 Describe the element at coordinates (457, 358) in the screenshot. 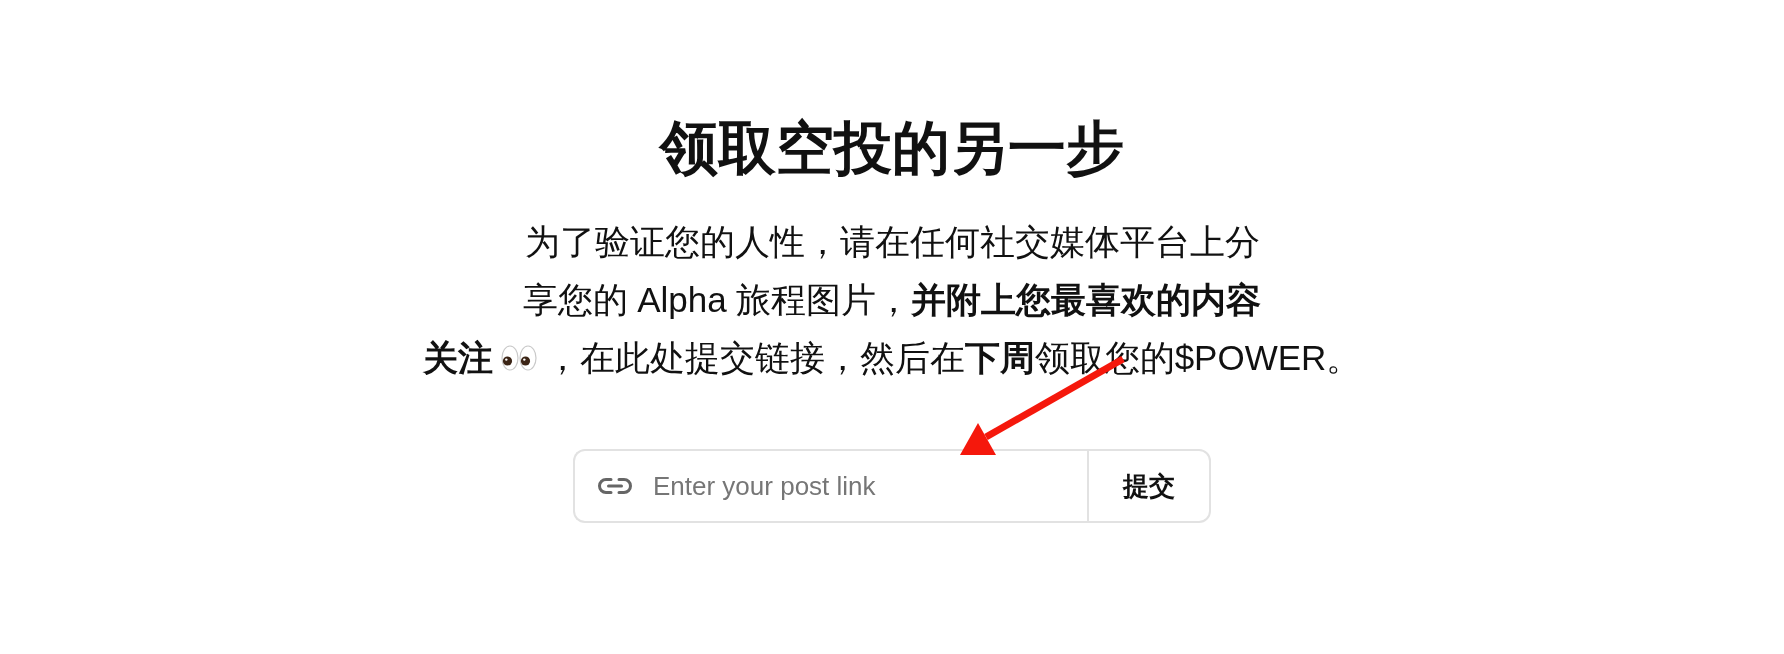

I see `follow-label: 关注` at that location.